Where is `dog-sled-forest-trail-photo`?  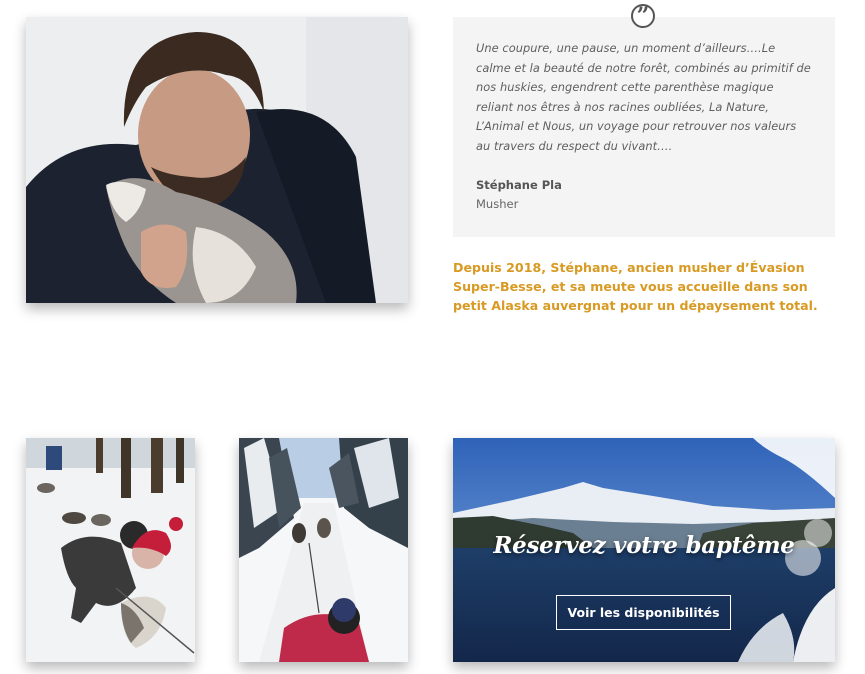
dog-sled-forest-trail-photo is located at coordinates (323, 550).